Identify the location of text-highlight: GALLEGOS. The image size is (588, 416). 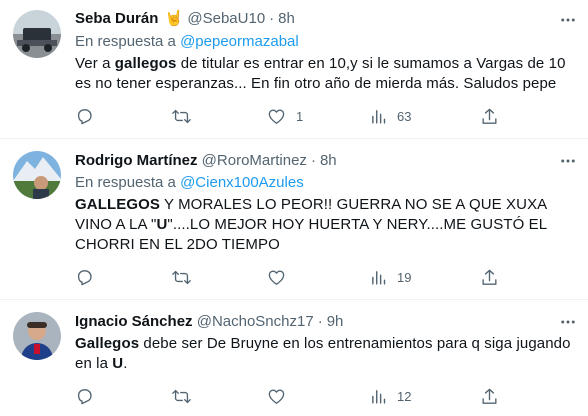
(117, 204).